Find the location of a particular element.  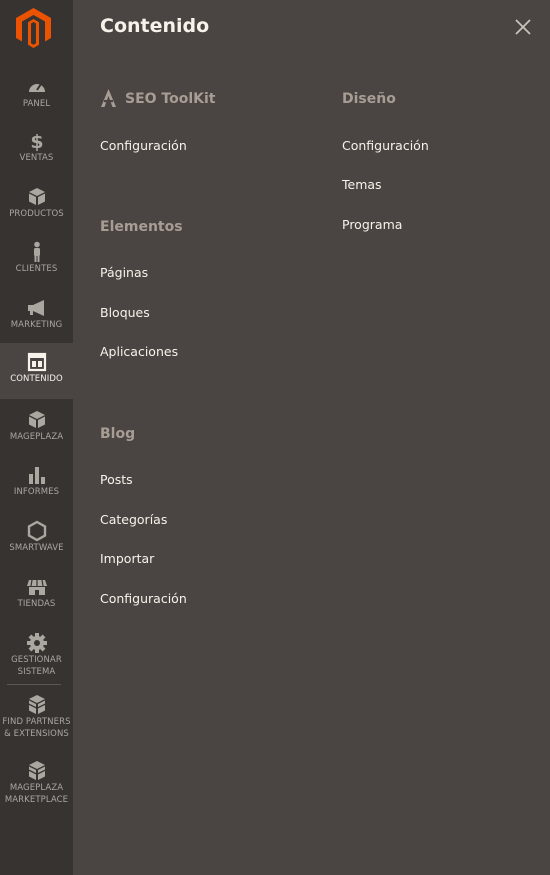

nav-label: CONTENIDO is located at coordinates (36, 379).